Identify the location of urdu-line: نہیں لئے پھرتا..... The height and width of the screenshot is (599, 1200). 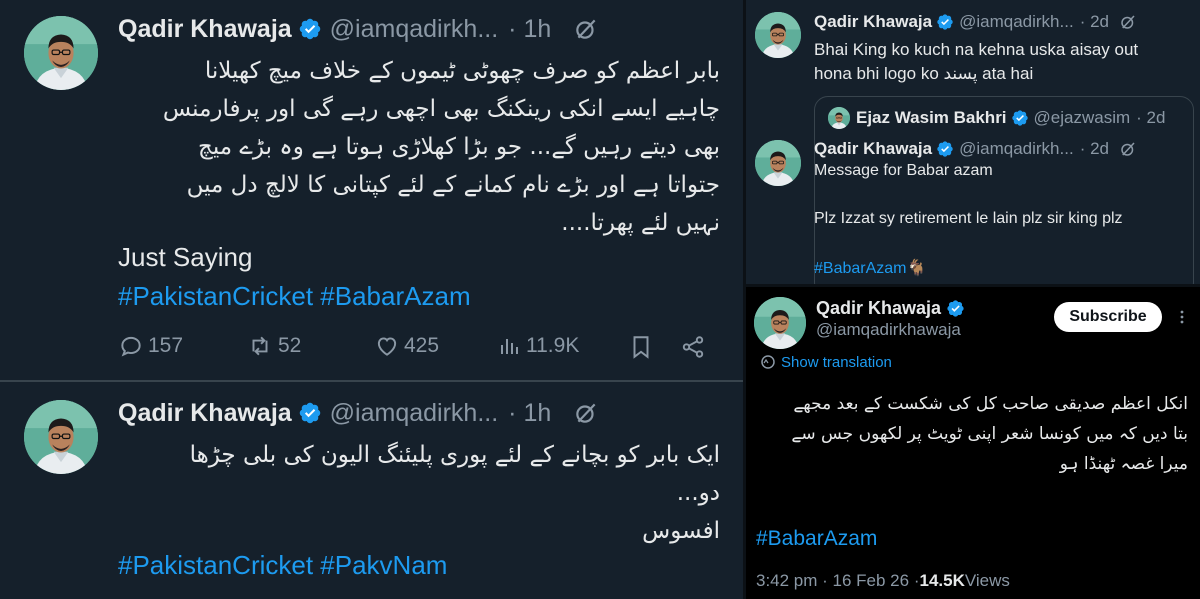
(640, 223).